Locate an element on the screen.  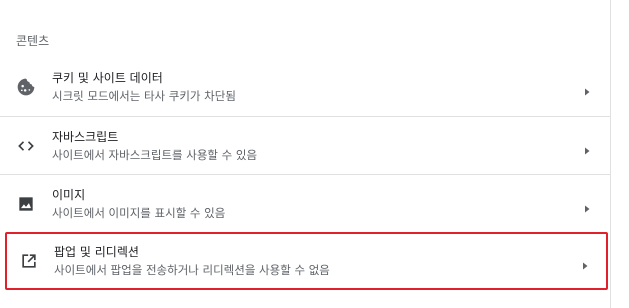
list-item-sublabel: 사이트에서 자바스크립트를 사용할 수 있음 is located at coordinates (155, 155).